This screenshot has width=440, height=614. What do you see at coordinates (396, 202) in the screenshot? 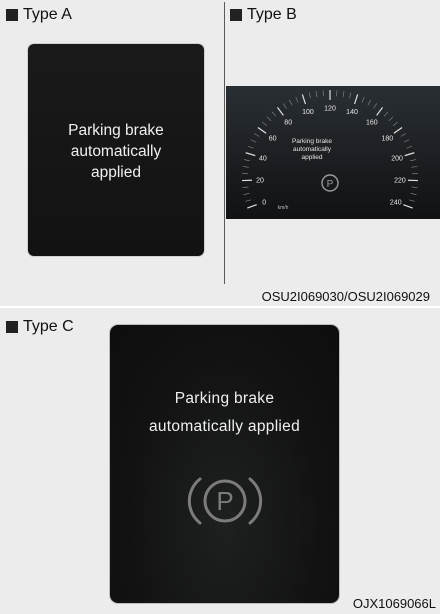
I see `gauge-tick-label: 240` at bounding box center [396, 202].